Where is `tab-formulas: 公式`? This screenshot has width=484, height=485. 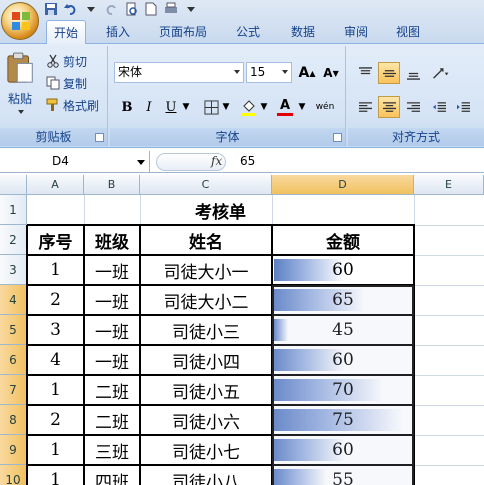 tab-formulas: 公式 is located at coordinates (248, 32).